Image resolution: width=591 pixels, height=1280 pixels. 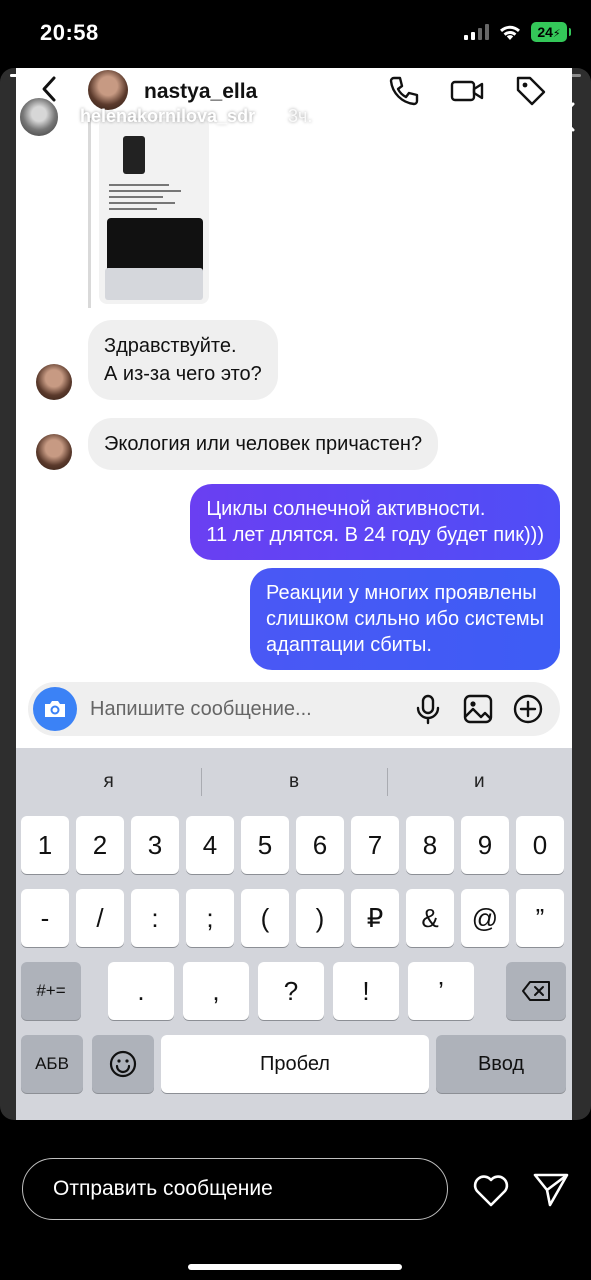 I want to click on message-line: 11 лет длятся. В 24 году будет пик))), so click(x=375, y=535).